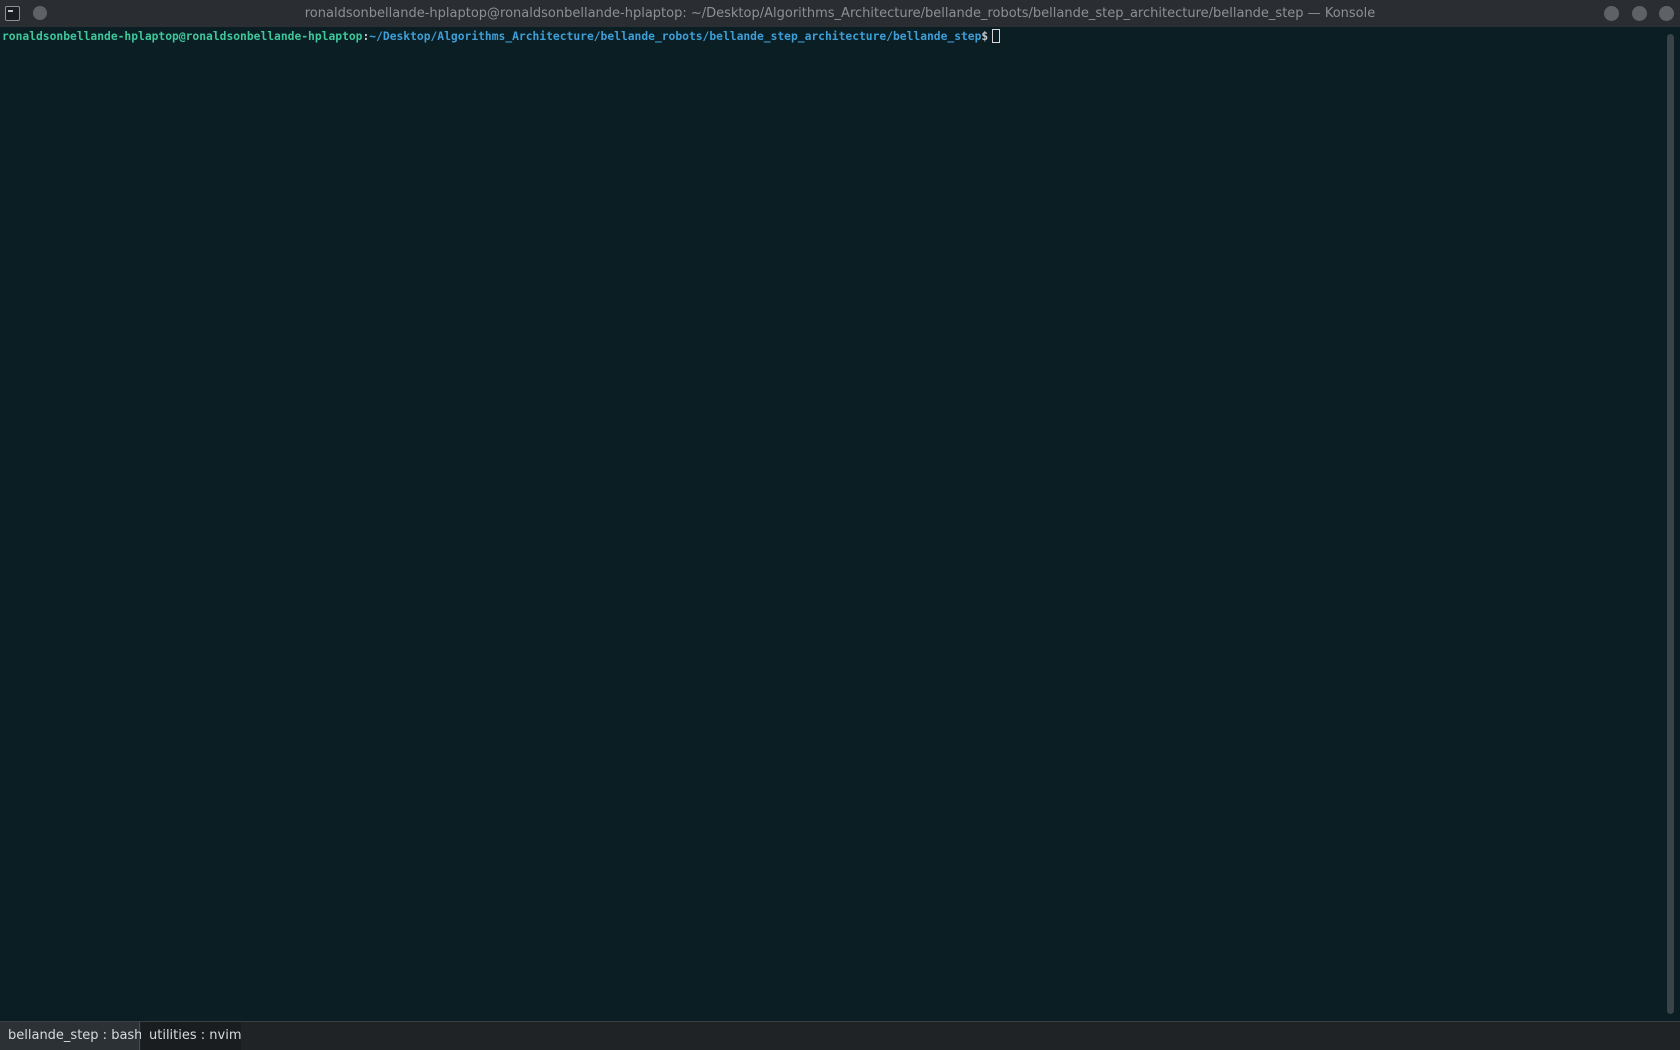  Describe the element at coordinates (1639, 13) in the screenshot. I see `maximize-button` at that location.